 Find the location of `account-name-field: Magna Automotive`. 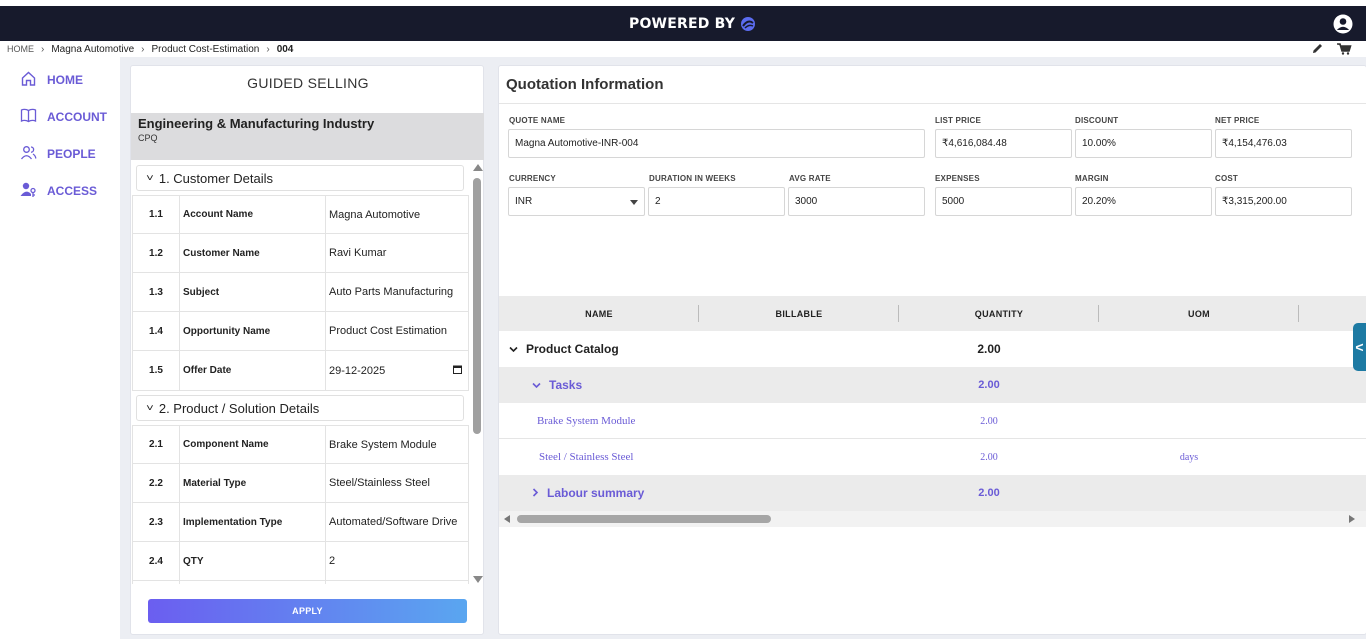

account-name-field: Magna Automotive is located at coordinates (397, 214).